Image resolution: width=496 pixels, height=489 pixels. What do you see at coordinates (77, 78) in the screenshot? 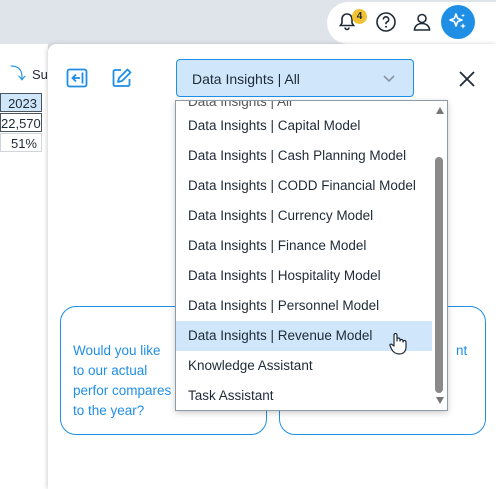
I see `collapse-panel-icon` at bounding box center [77, 78].